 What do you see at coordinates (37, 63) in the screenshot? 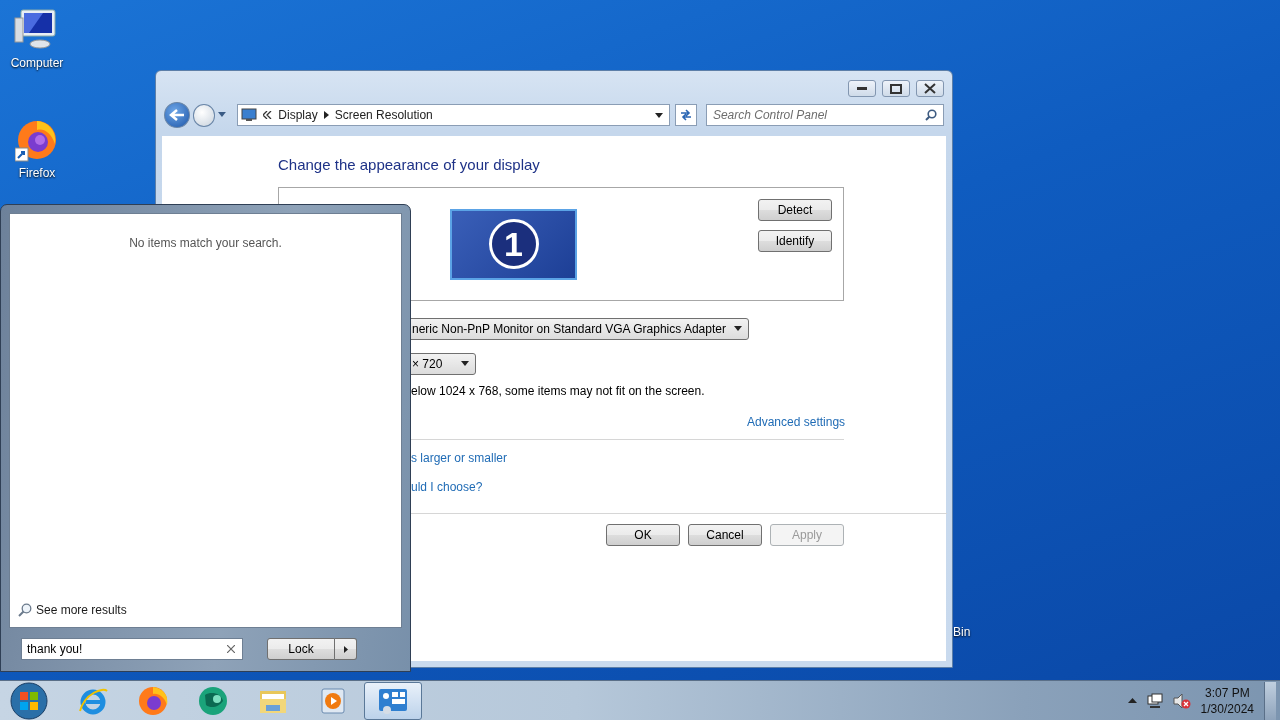
I see `icon-label: Computer` at bounding box center [37, 63].